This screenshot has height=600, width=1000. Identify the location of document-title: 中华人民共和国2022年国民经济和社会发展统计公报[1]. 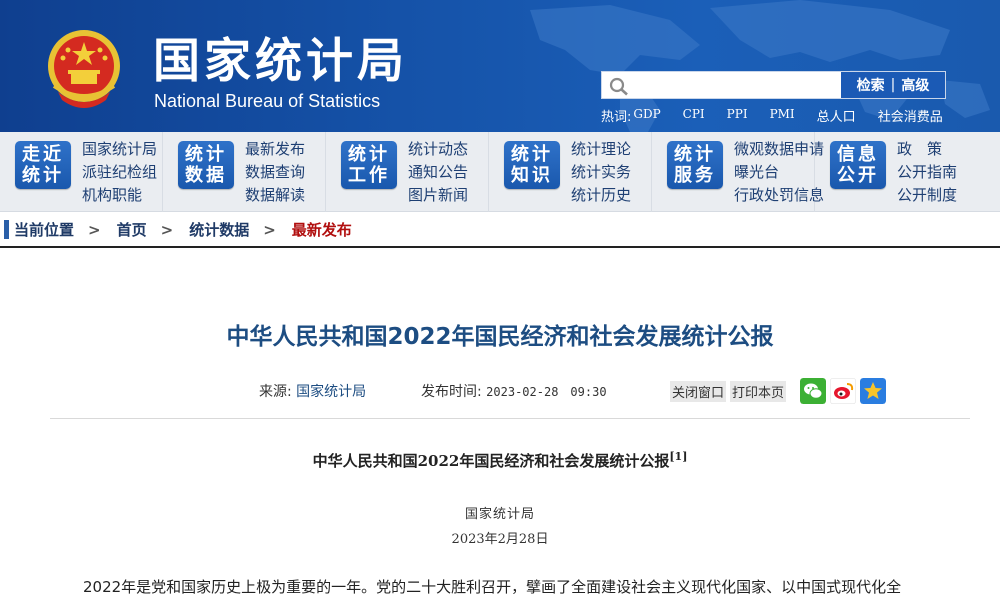
(500, 460).